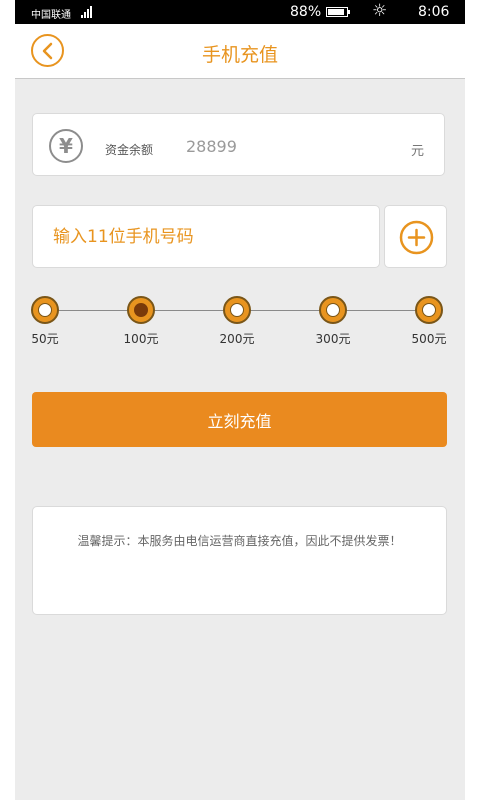 This screenshot has width=480, height=800. What do you see at coordinates (87, 12) in the screenshot?
I see `signal-icon` at bounding box center [87, 12].